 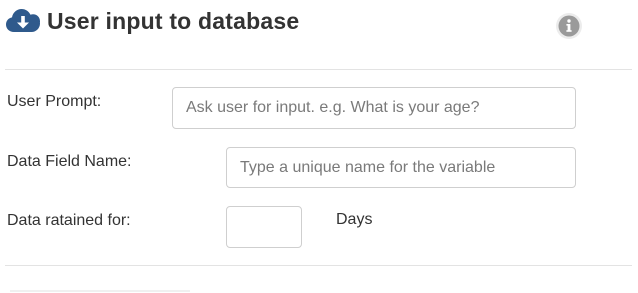 What do you see at coordinates (354, 219) in the screenshot?
I see `days-unit-label: Days` at bounding box center [354, 219].